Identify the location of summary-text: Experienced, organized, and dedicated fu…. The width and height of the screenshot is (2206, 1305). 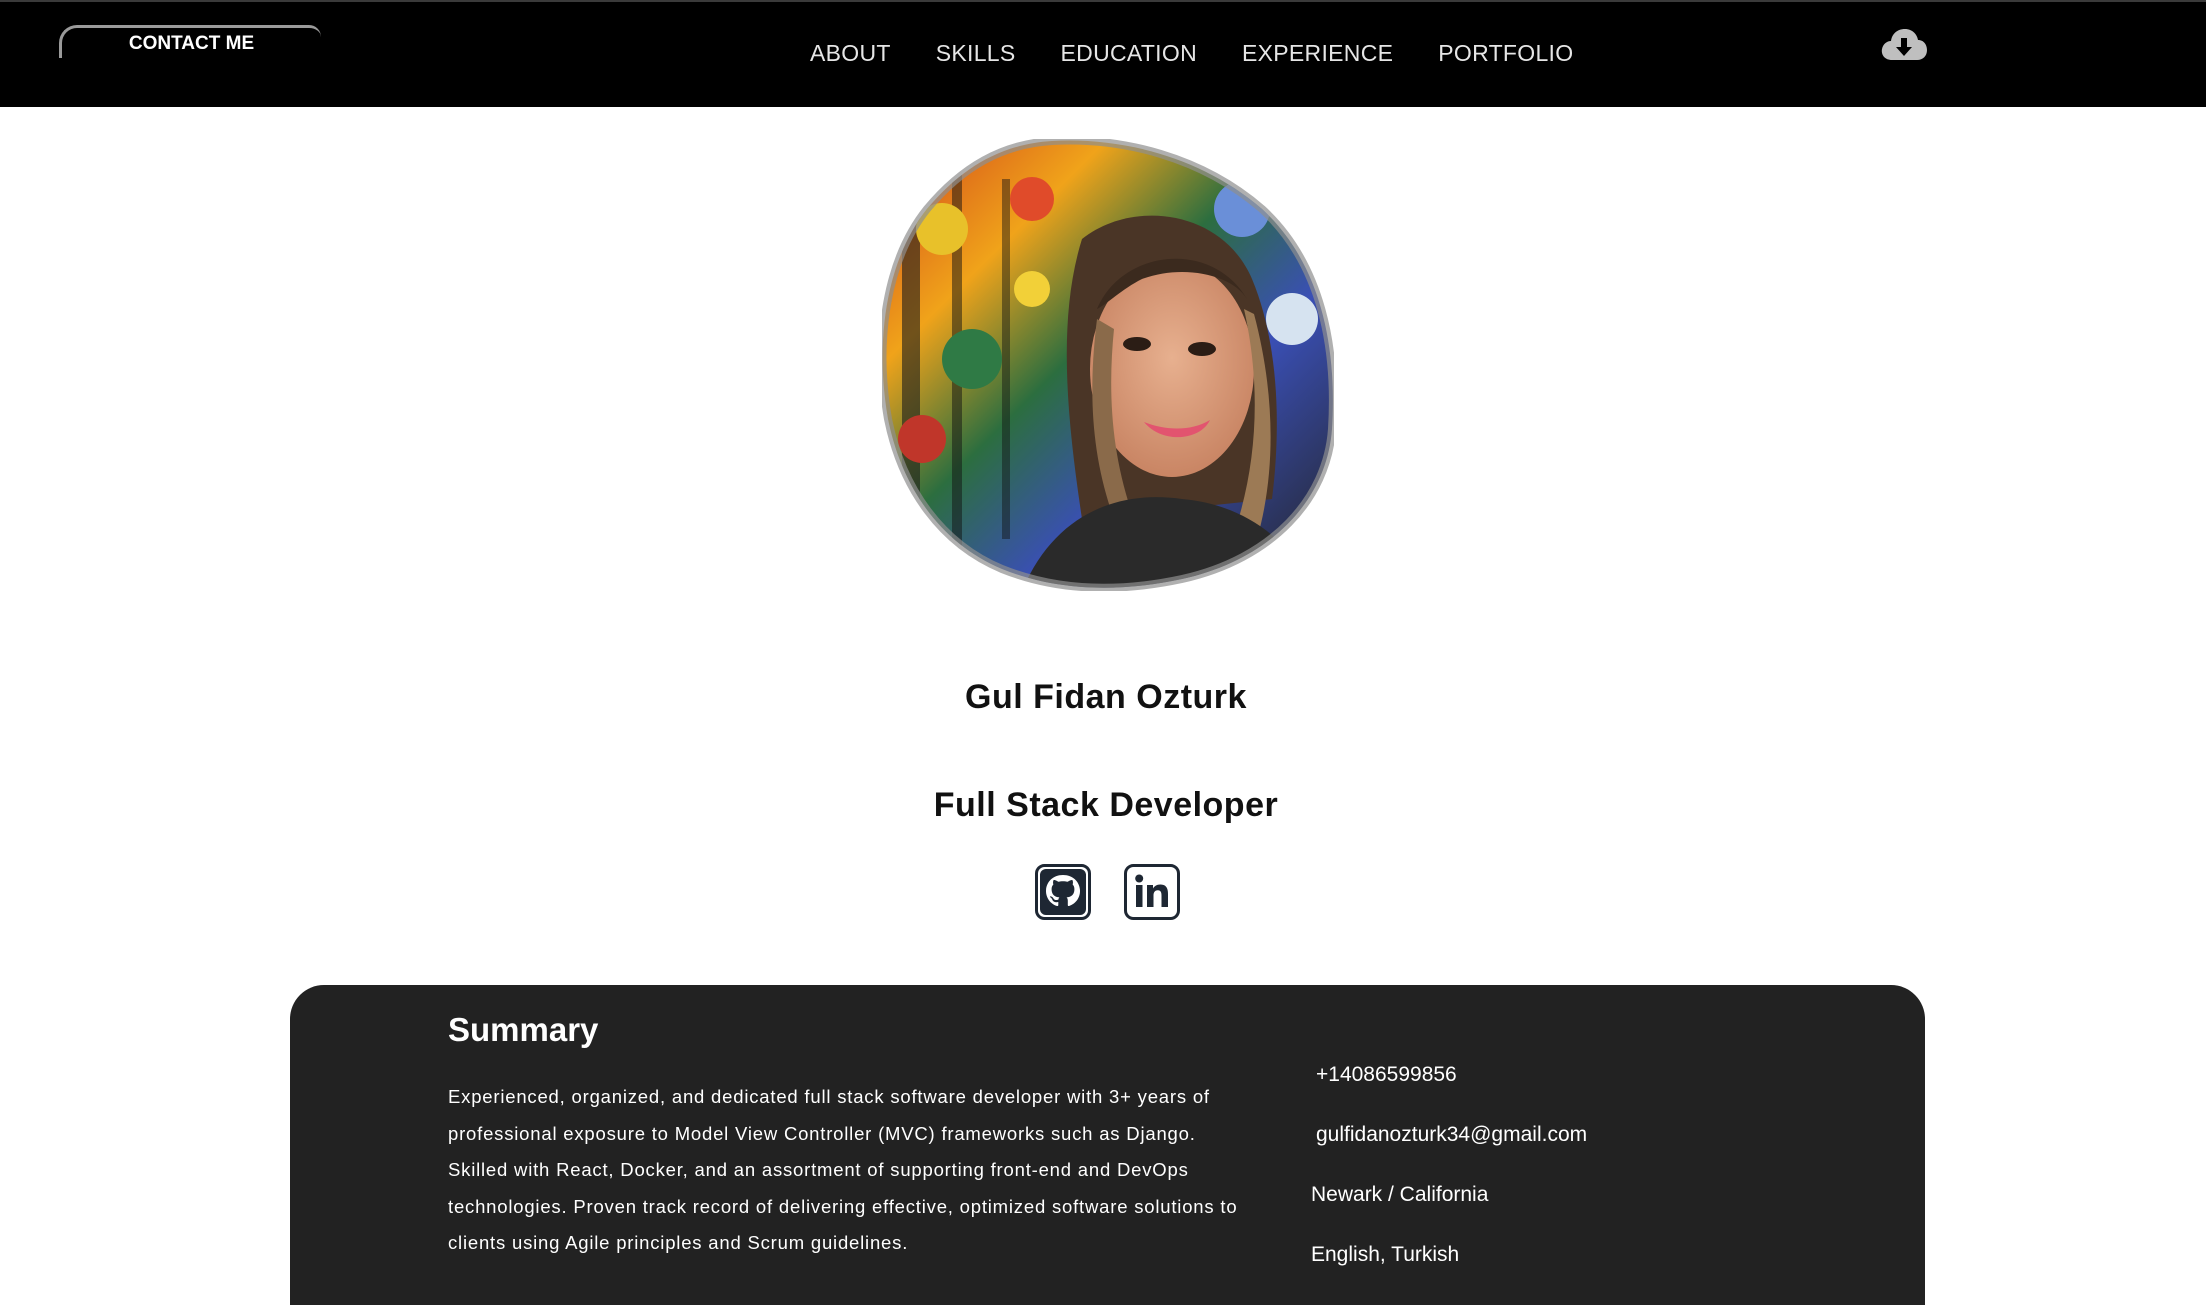
(843, 1169).